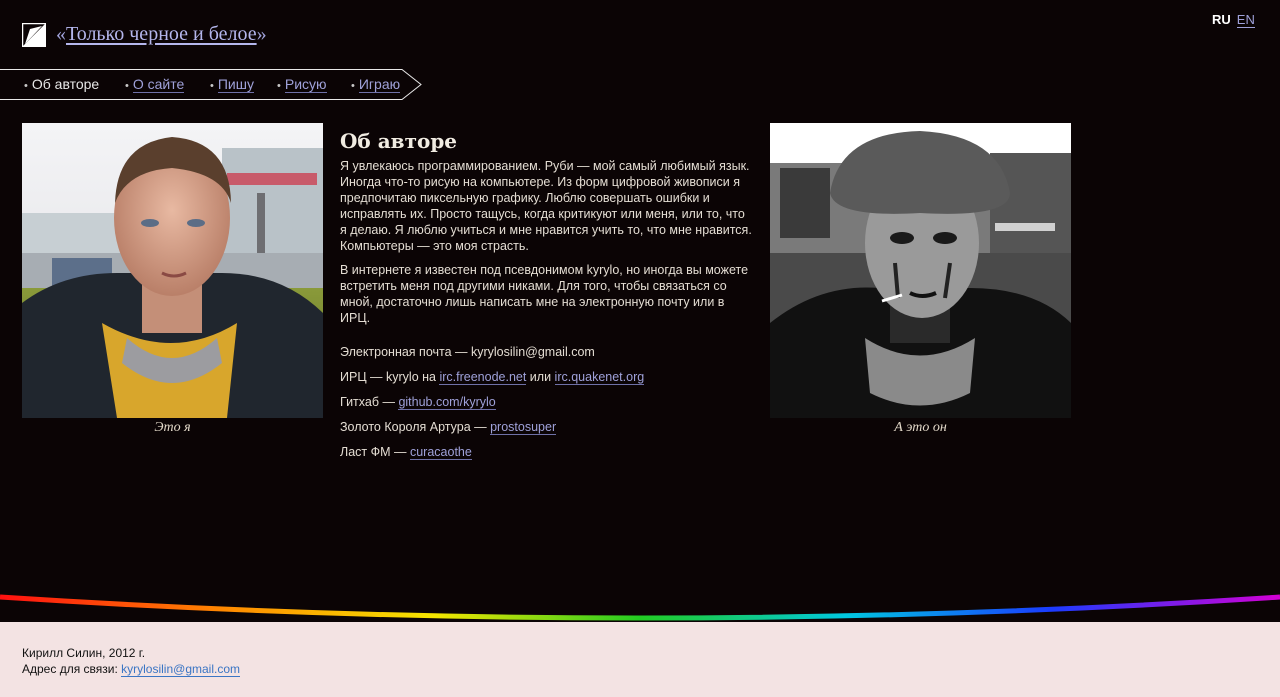 Image resolution: width=1280 pixels, height=697 pixels. What do you see at coordinates (483, 377) in the screenshot?
I see `irc-freenode-link: irc.freenode.net` at bounding box center [483, 377].